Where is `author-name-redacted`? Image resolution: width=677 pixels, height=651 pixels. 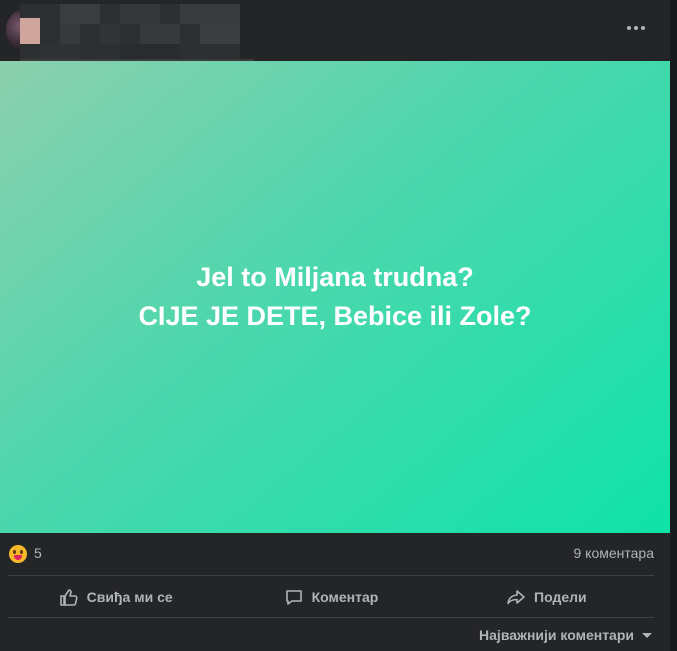 author-name-redacted is located at coordinates (130, 32).